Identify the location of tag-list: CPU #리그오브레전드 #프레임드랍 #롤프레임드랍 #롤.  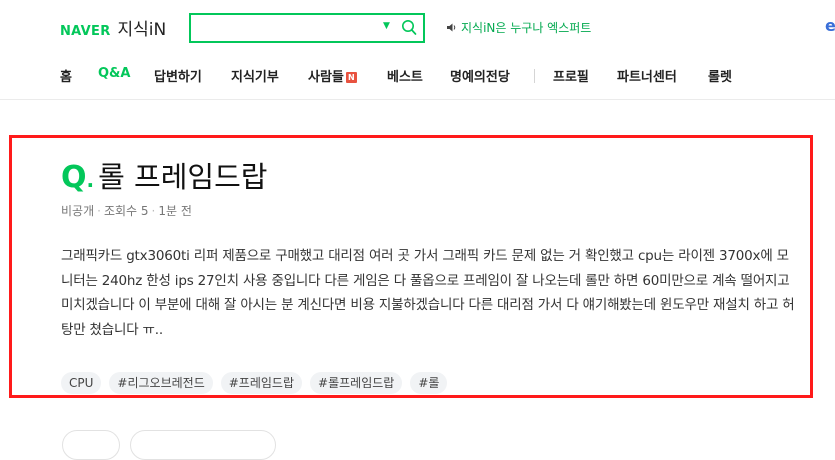
(258, 383).